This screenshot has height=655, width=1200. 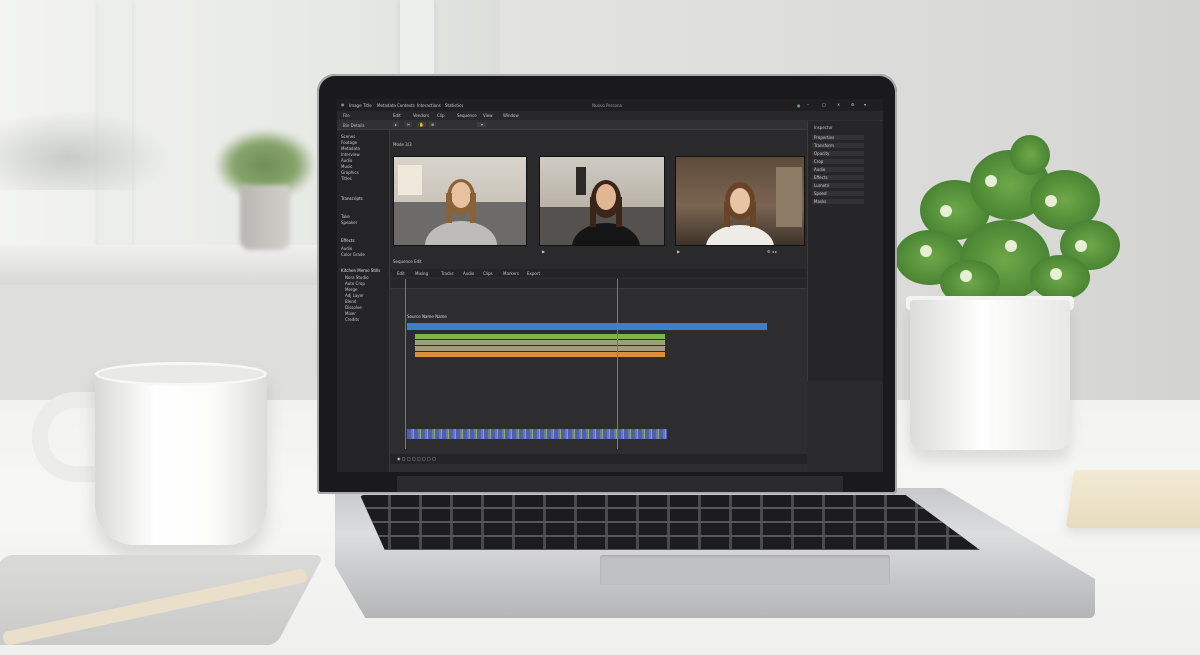 I want to click on playhead, so click(x=617, y=364).